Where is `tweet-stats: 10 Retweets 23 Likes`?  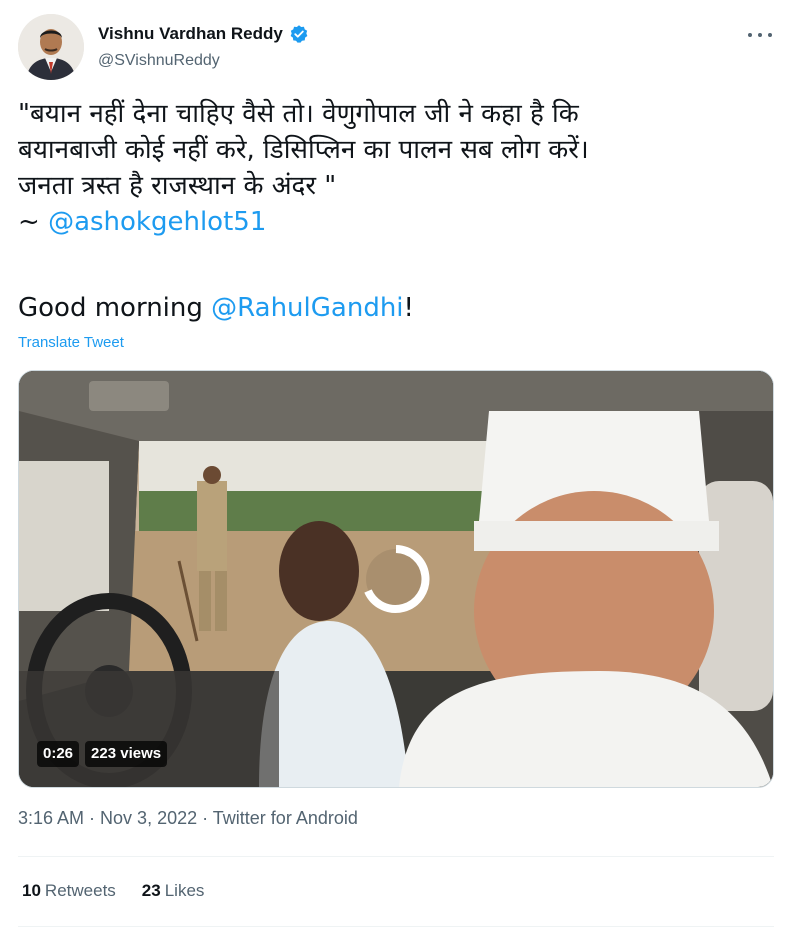
tweet-stats: 10 Retweets 23 Likes is located at coordinates (113, 891).